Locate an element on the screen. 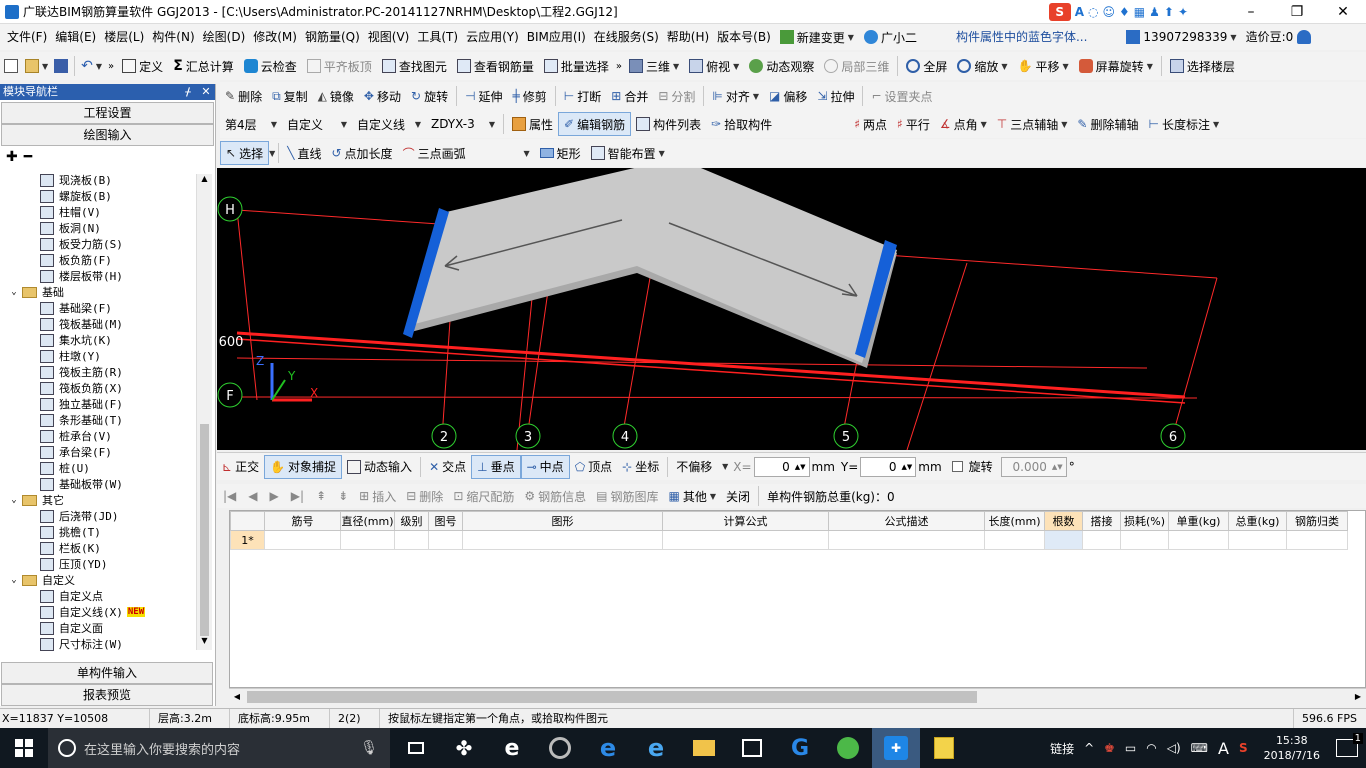 This screenshot has width=1366, height=768. batch-select-button: 批量选择 is located at coordinates (576, 66).